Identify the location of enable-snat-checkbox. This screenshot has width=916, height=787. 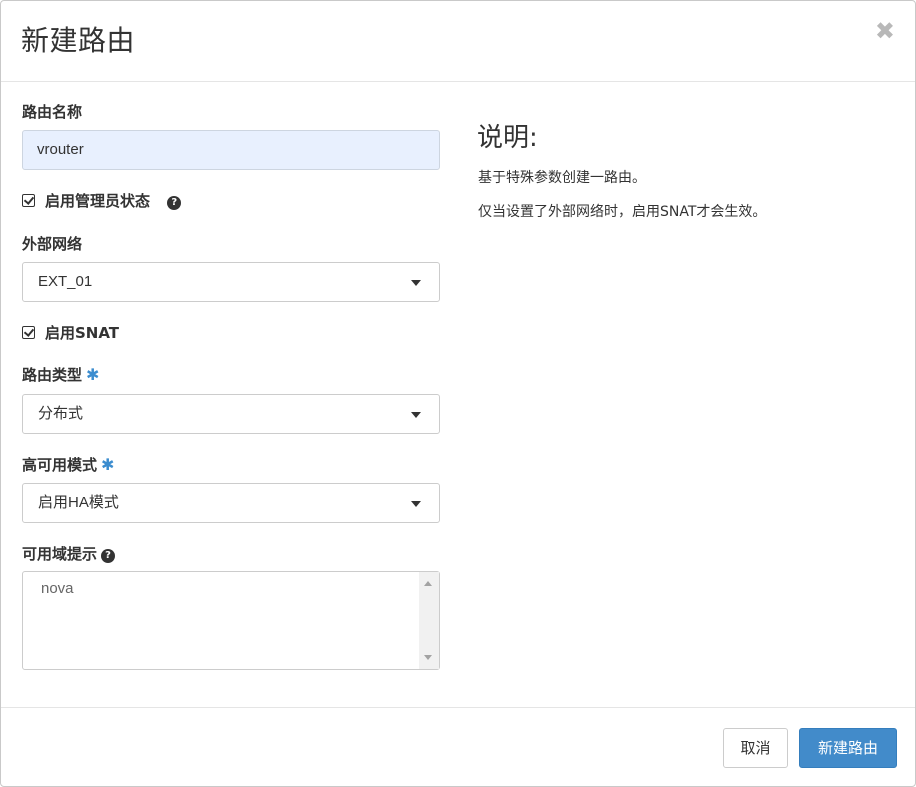
(28, 332).